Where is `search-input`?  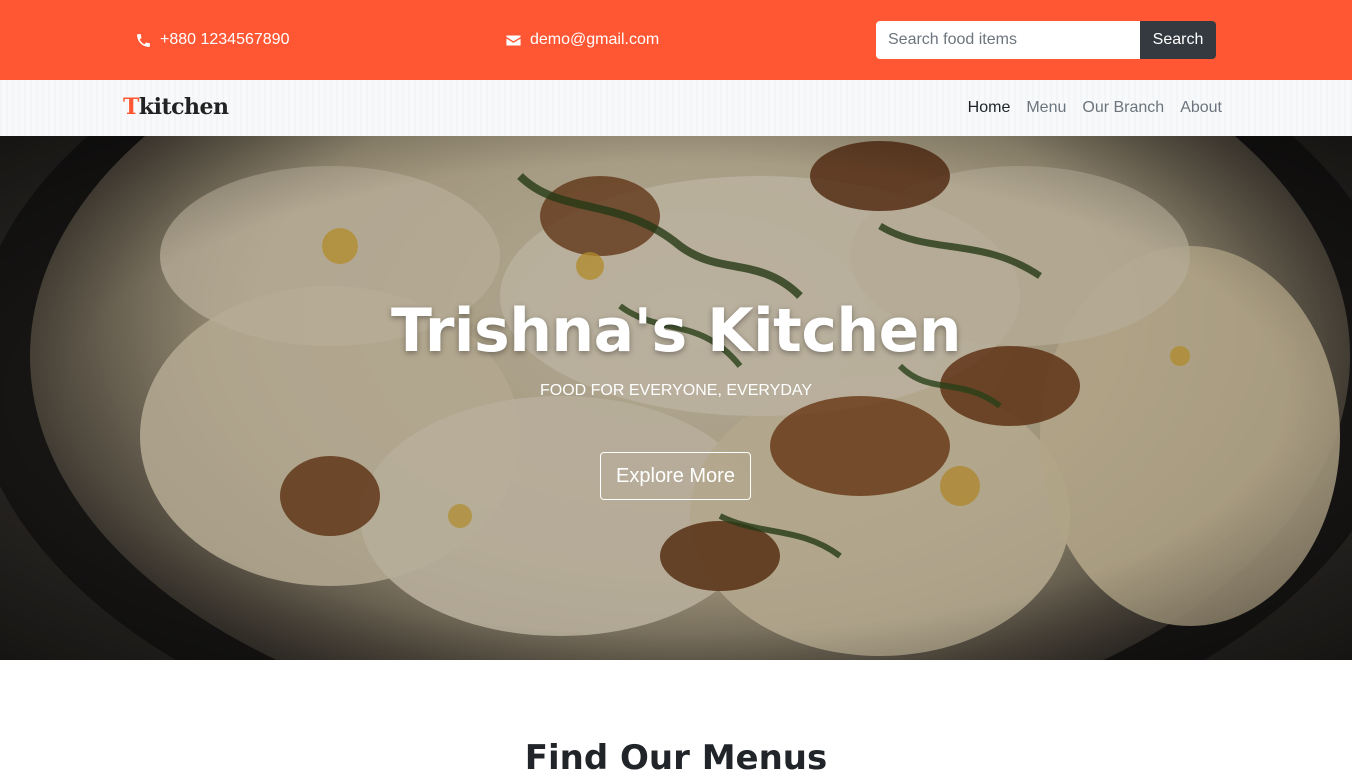 search-input is located at coordinates (1008, 40).